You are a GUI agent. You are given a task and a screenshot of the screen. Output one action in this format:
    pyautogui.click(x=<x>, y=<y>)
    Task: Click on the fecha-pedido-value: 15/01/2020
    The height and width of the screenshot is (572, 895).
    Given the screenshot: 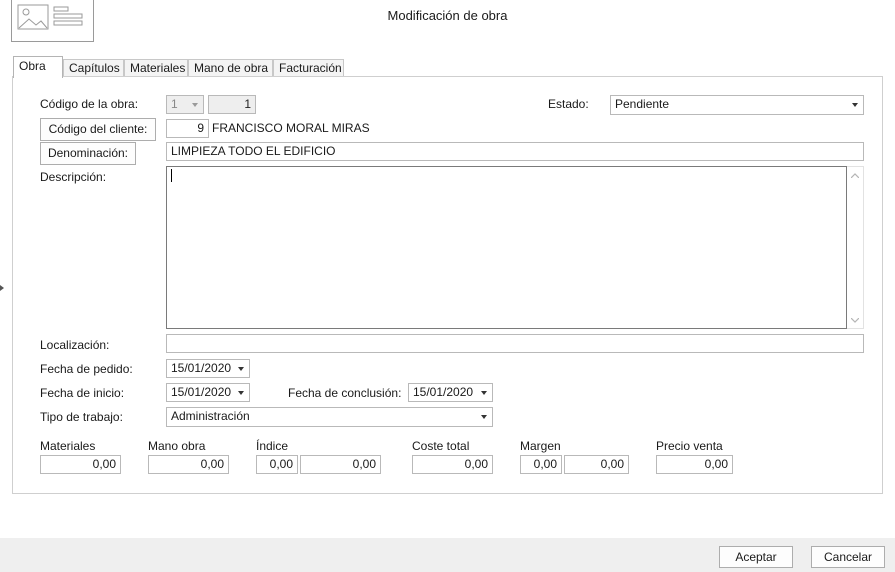 What is the action you would take?
    pyautogui.click(x=201, y=368)
    